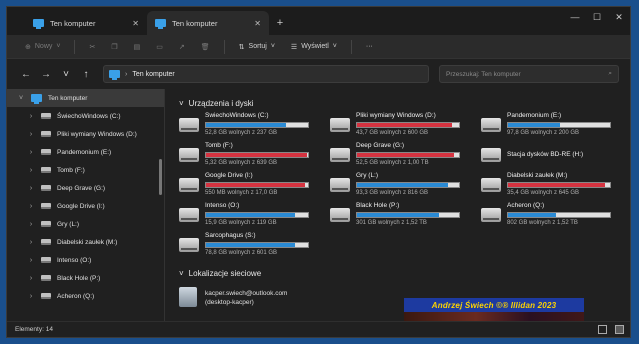 This screenshot has width=639, height=344. I want to click on address-bar: › Ten komputer, so click(266, 74).